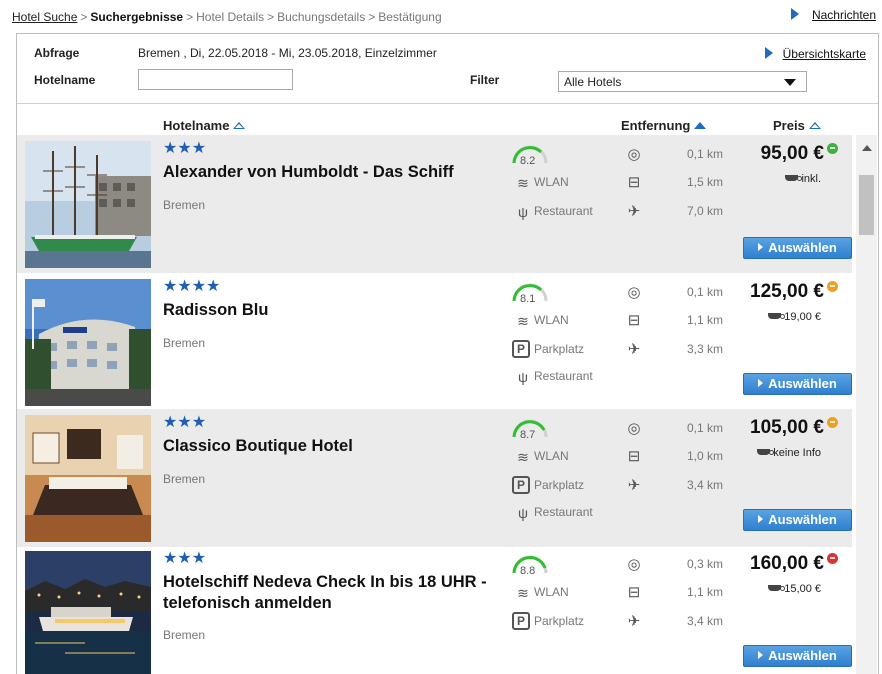 The height and width of the screenshot is (674, 882). I want to click on distance-station: ⊟ 1,1 km, so click(678, 320).